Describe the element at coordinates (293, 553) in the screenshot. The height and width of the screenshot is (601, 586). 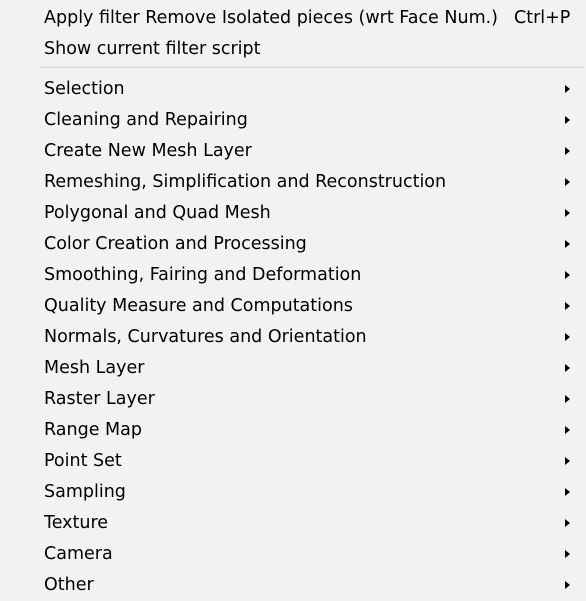
I see `submenu-camera: Camera` at that location.